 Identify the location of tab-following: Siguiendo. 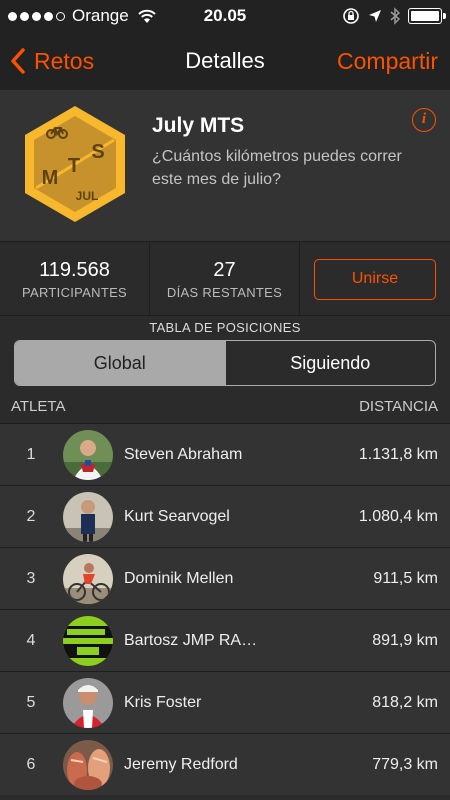
(330, 363).